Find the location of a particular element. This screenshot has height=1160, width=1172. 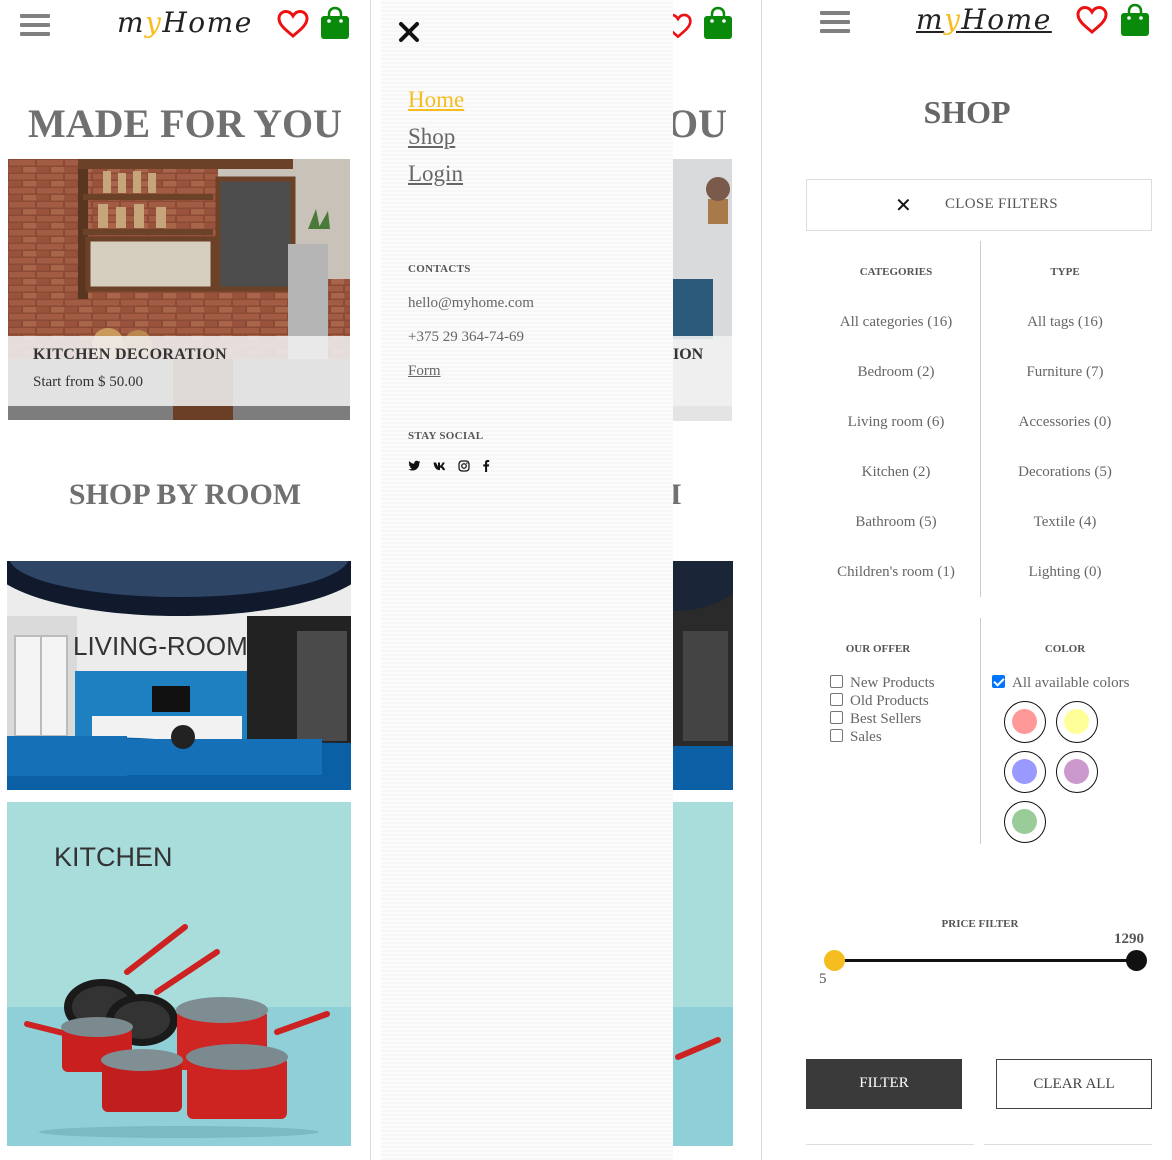

background-photo is located at coordinates (703, 974).